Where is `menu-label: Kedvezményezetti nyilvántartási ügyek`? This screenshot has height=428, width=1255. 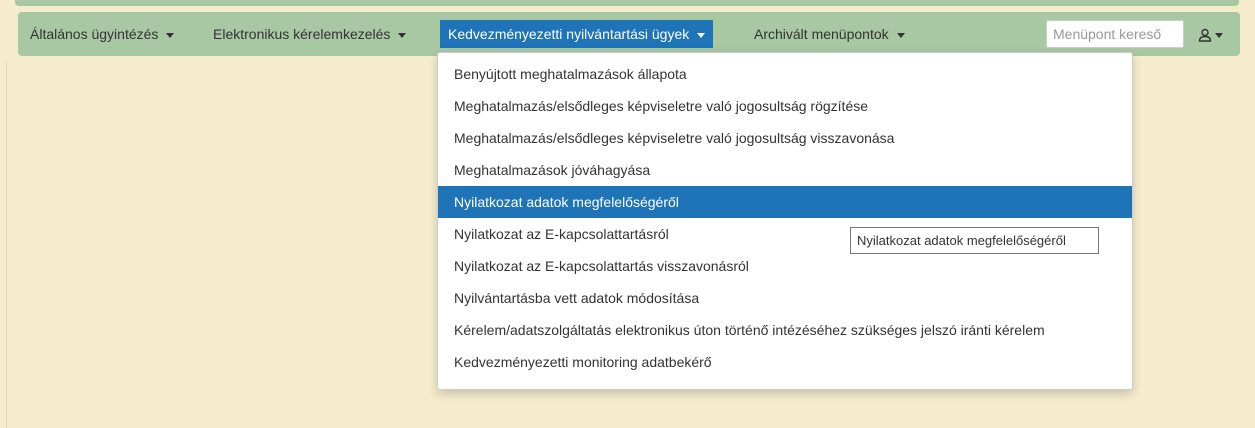 menu-label: Kedvezményezetti nyilvántartási ügyek is located at coordinates (569, 34).